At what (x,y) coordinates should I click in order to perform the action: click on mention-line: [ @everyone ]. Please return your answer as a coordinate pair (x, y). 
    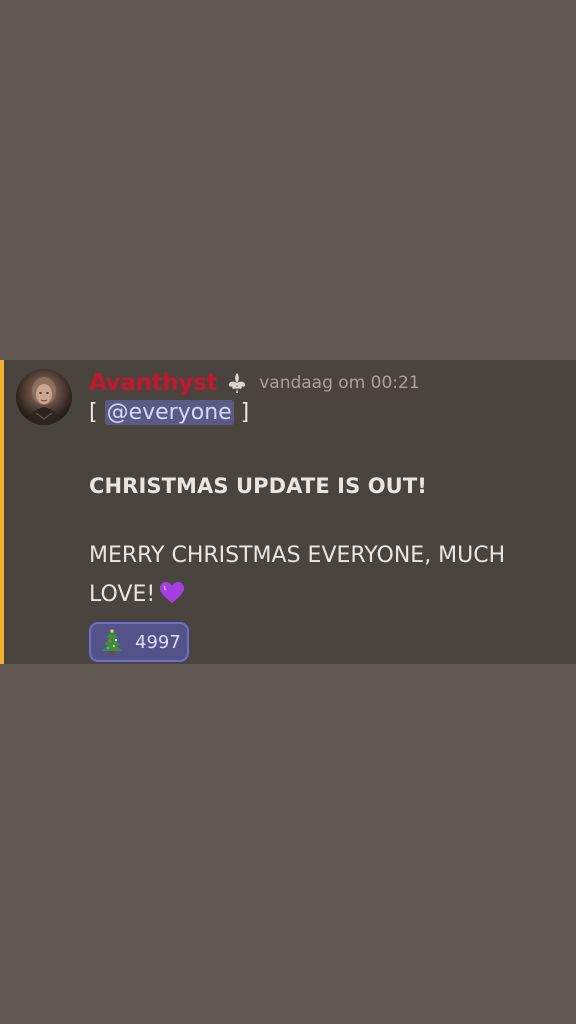
    Looking at the image, I should click on (169, 412).